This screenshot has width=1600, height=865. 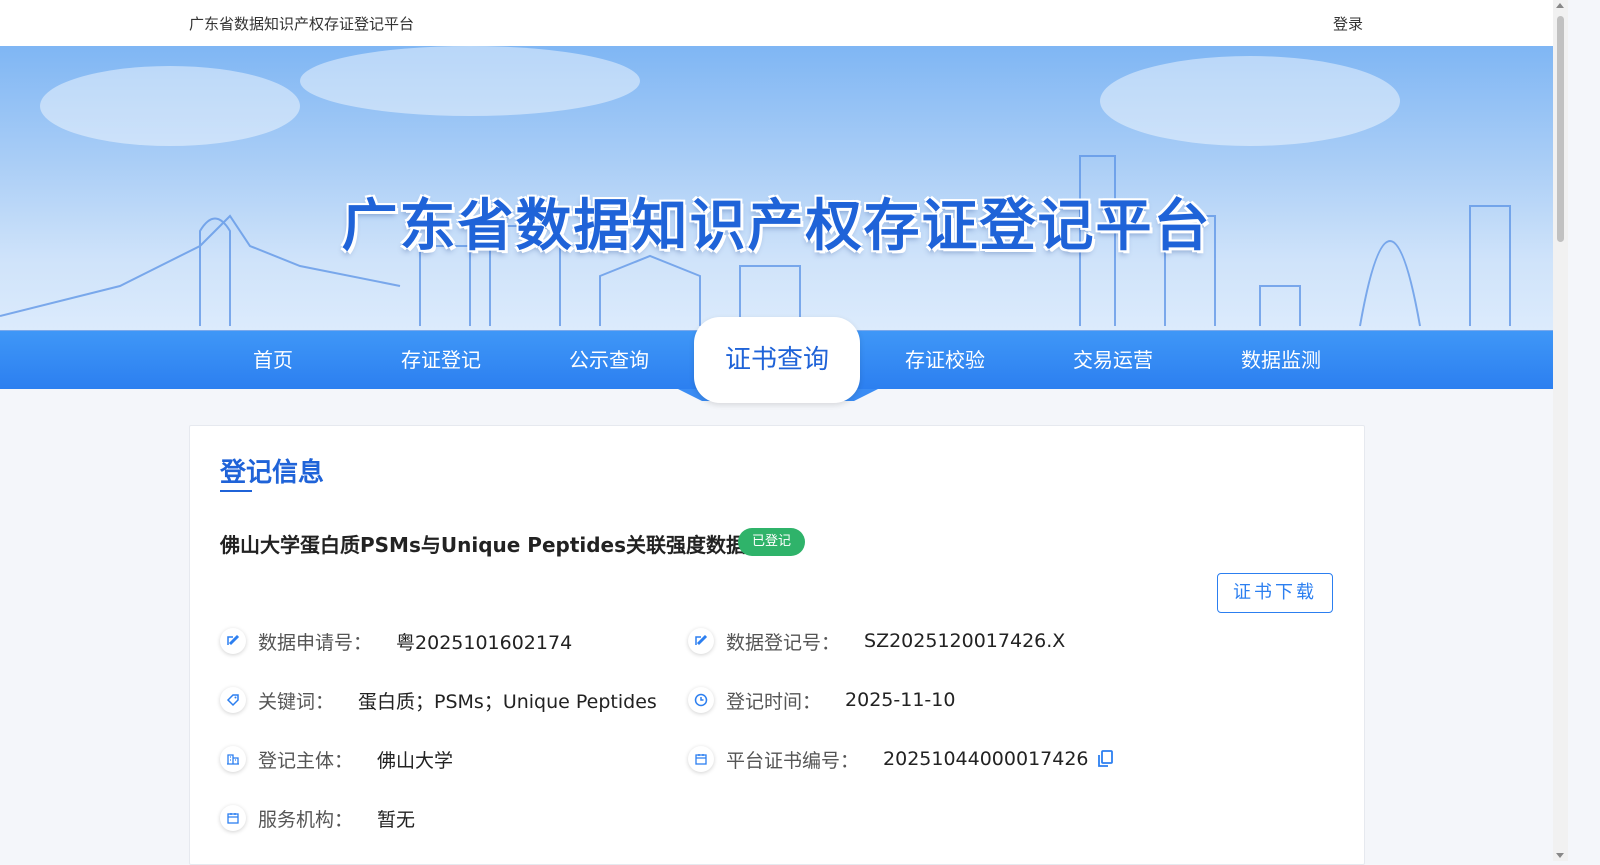 What do you see at coordinates (1348, 23) in the screenshot?
I see `login-link: 登录` at bounding box center [1348, 23].